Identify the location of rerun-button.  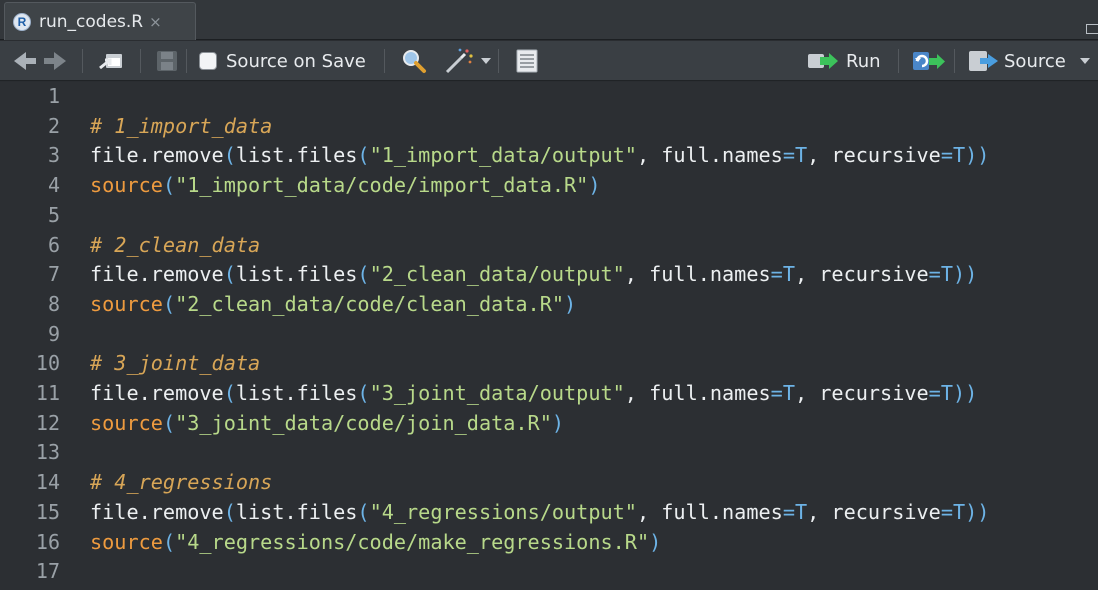
(929, 61).